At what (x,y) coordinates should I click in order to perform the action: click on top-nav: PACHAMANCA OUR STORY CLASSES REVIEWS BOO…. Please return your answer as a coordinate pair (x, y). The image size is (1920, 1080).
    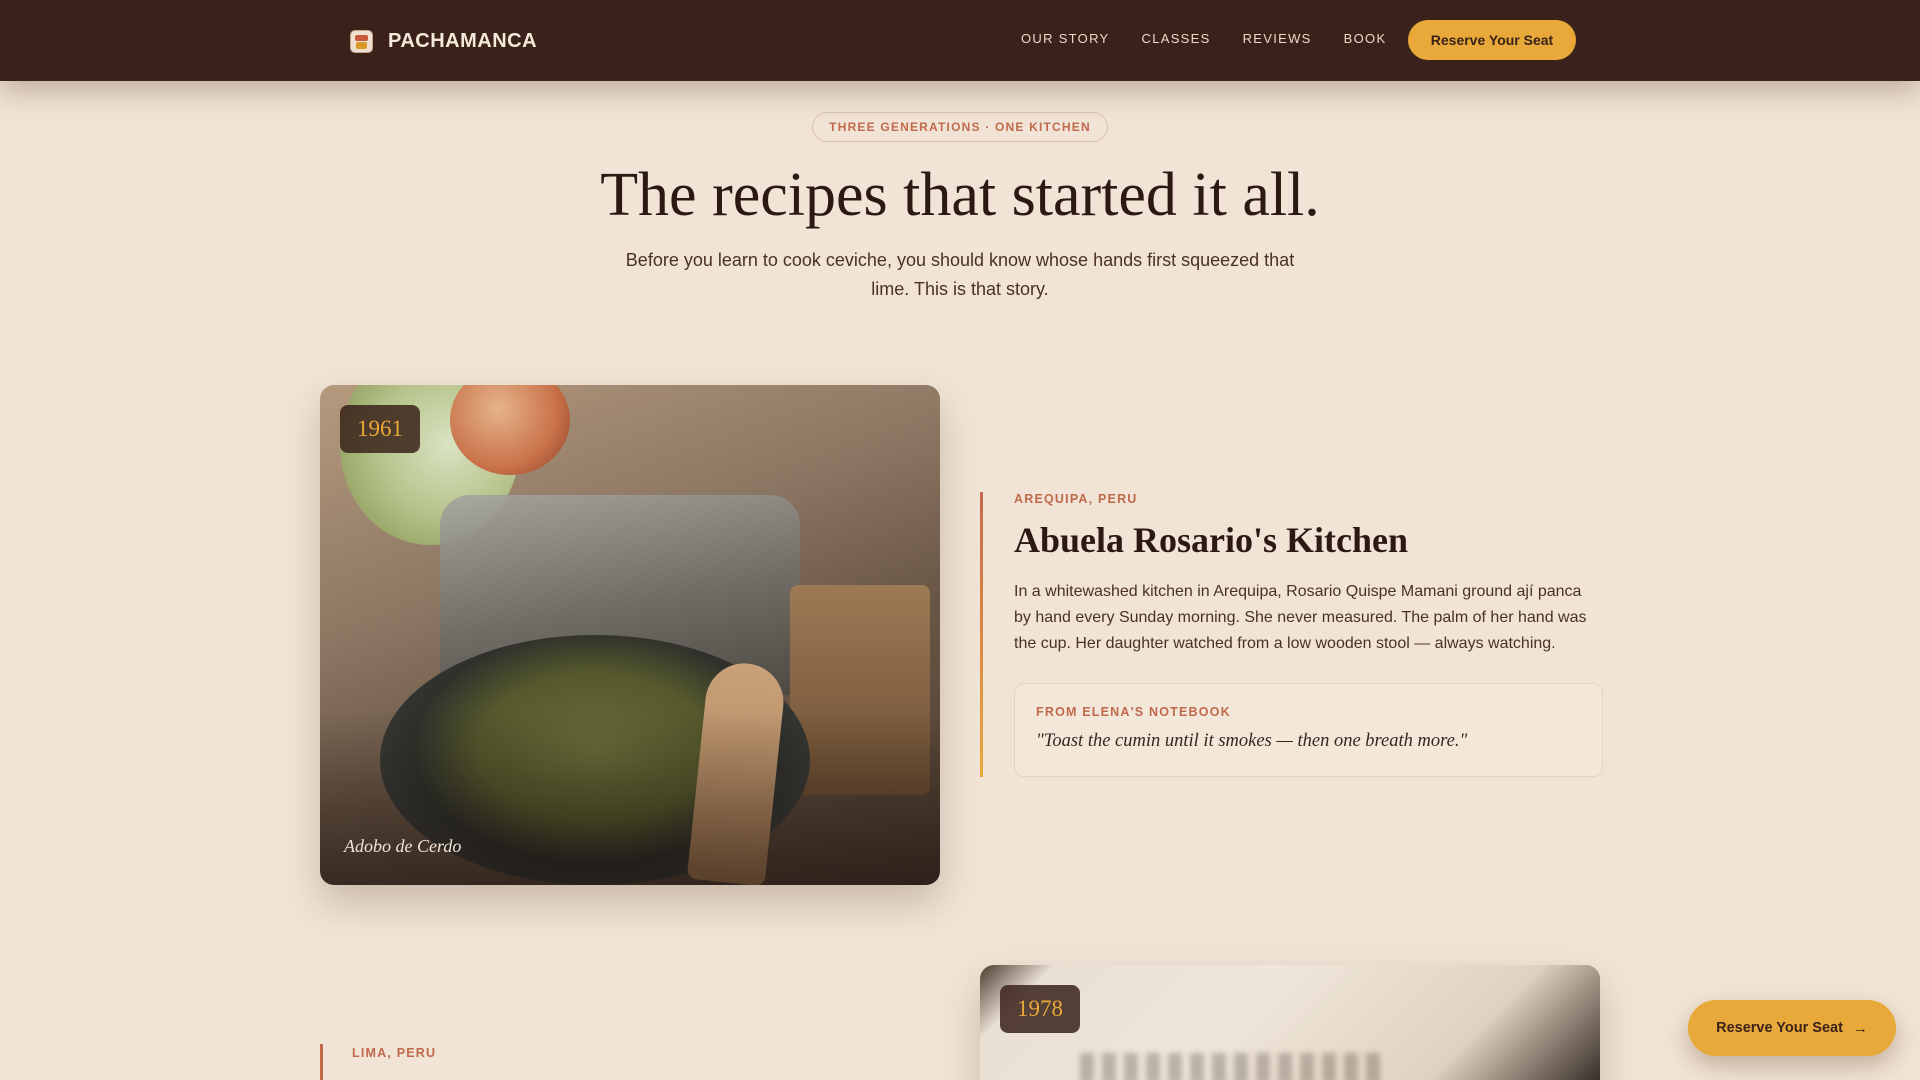
    Looking at the image, I should click on (960, 40).